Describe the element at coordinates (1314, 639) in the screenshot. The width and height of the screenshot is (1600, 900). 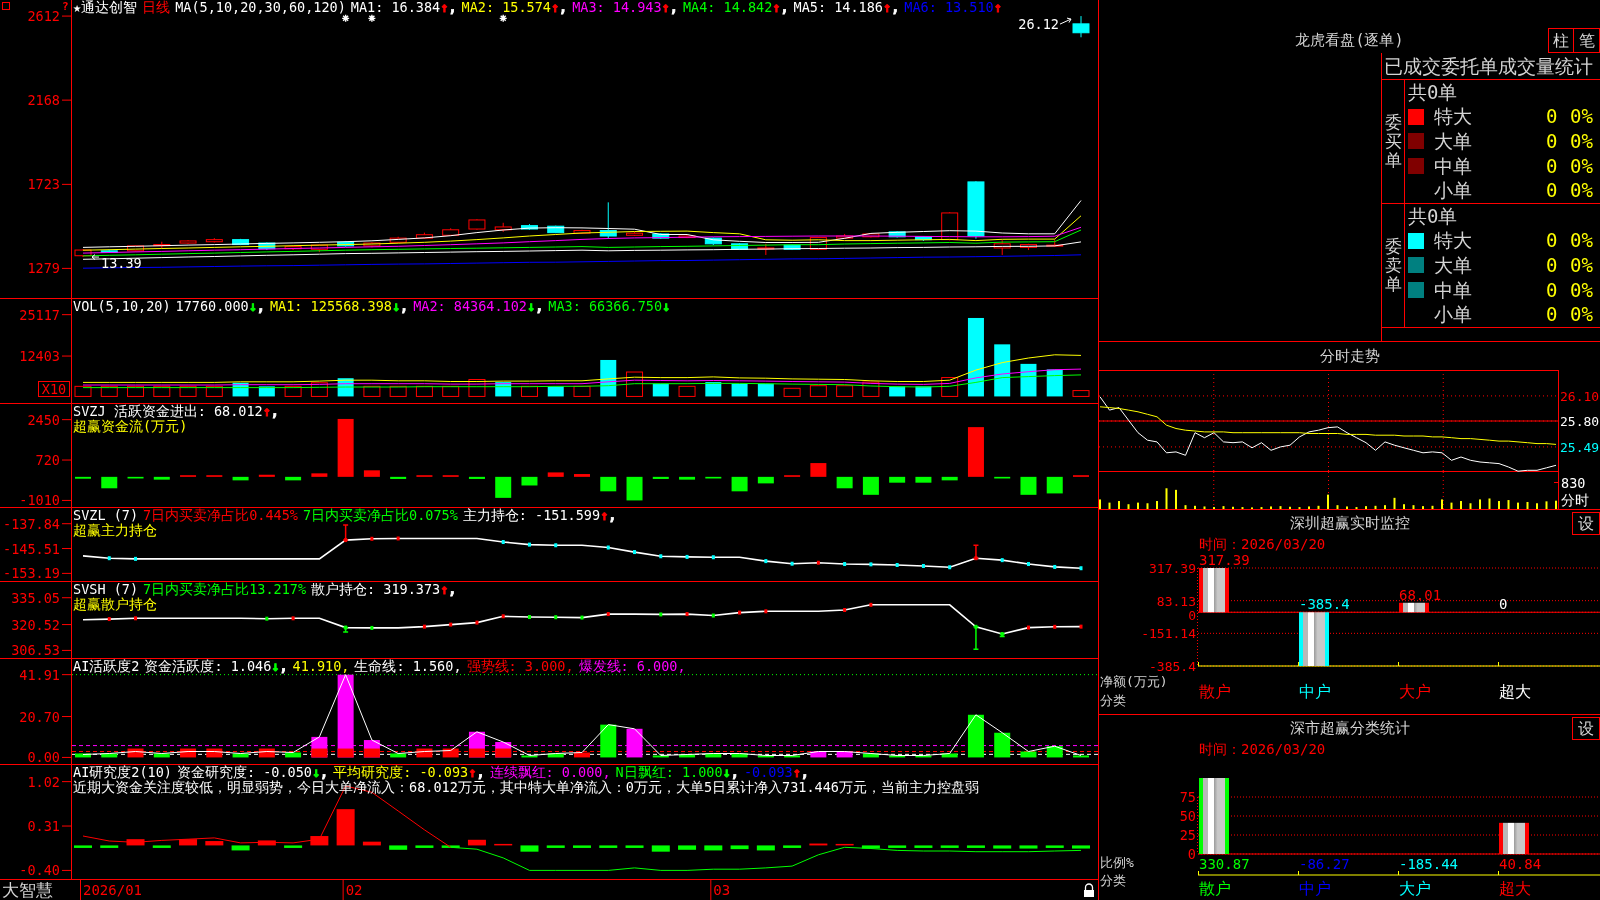
I see `net-flow-bar` at that location.